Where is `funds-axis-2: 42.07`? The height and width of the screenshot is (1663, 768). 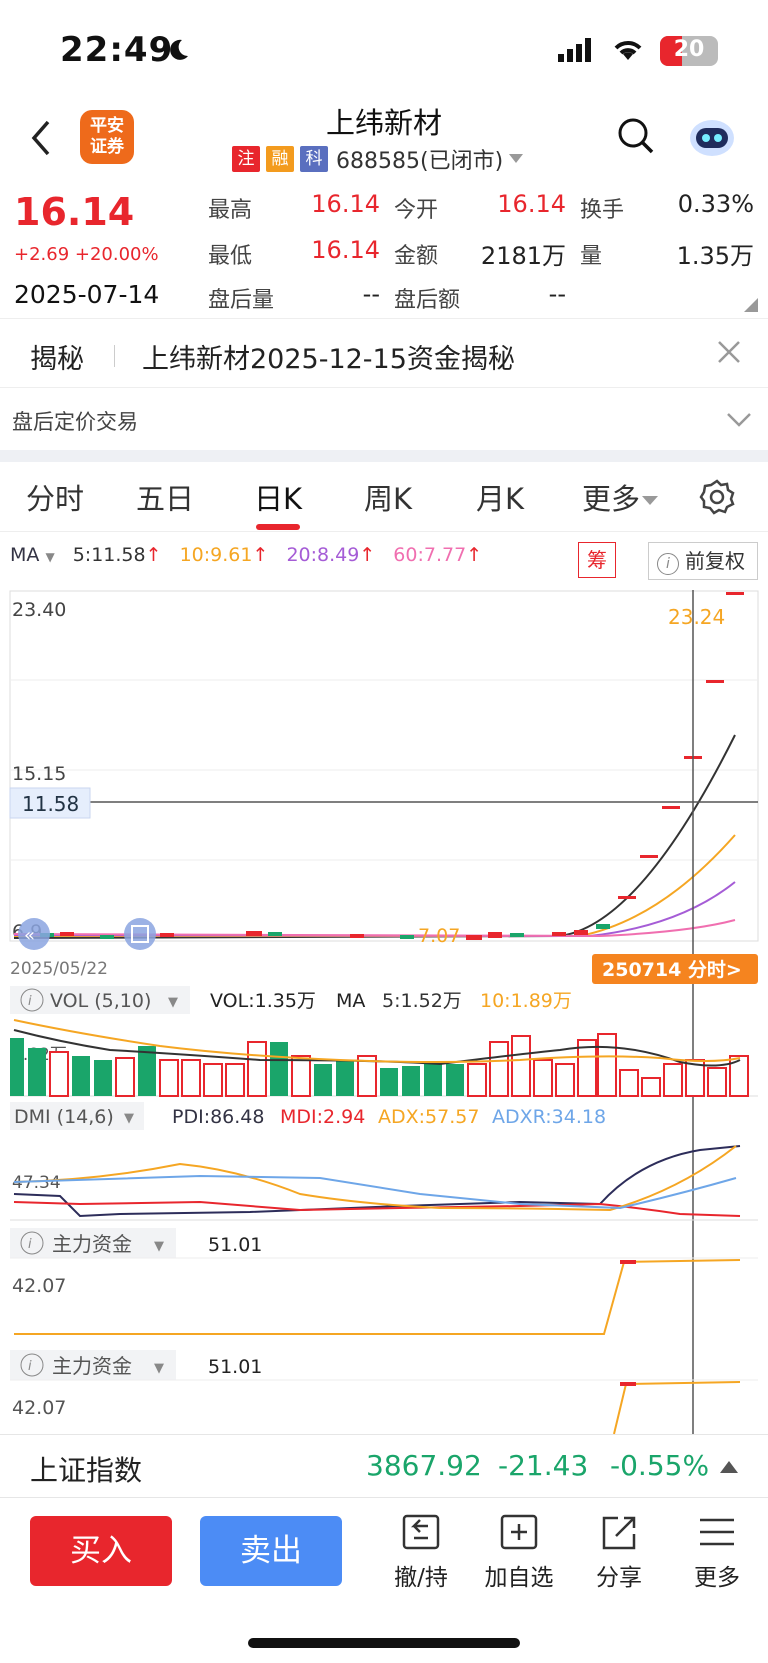
funds-axis-2: 42.07 is located at coordinates (39, 1408).